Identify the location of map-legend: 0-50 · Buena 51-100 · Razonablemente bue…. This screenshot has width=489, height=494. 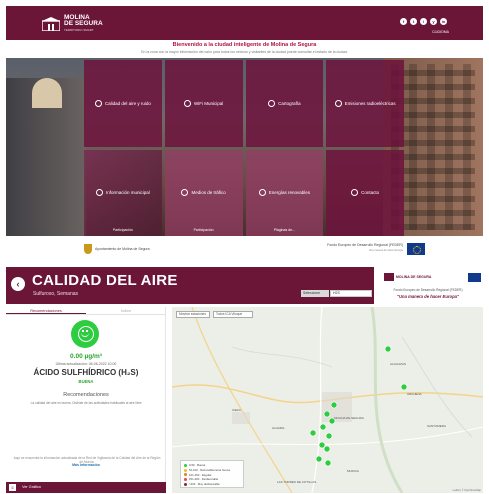
(212, 474).